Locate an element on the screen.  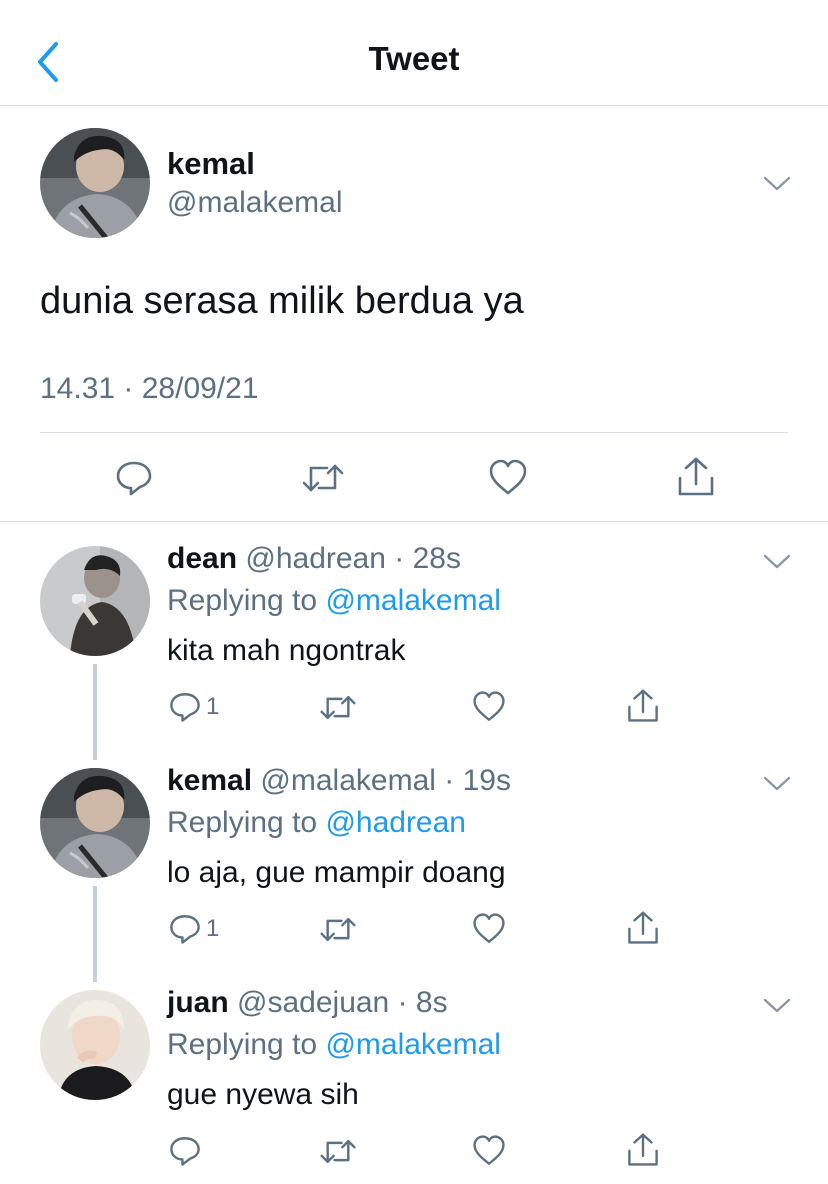
tweet-timestamp: 14.31 · 28/09/21 is located at coordinates (149, 389).